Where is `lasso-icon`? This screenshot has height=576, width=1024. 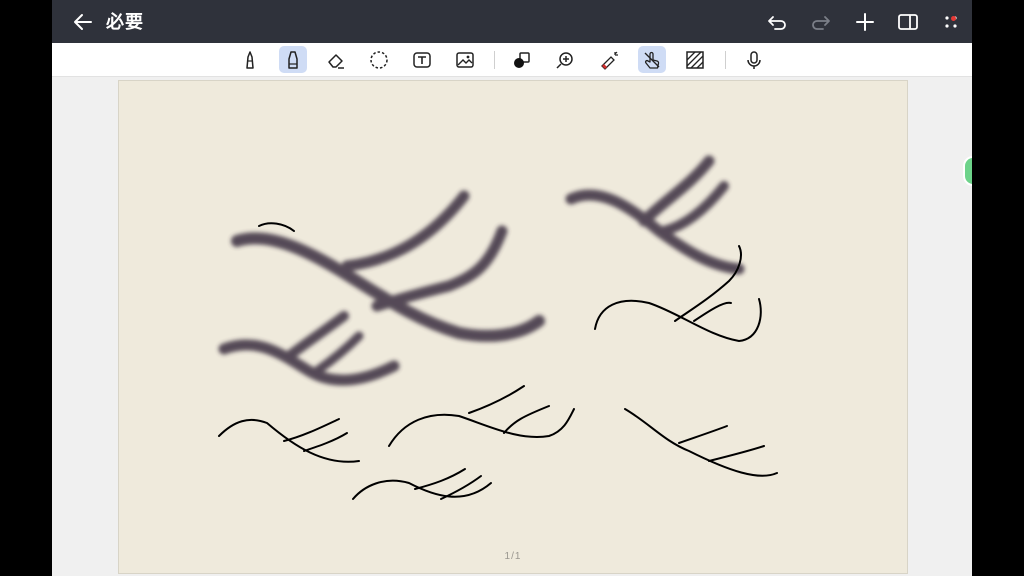 lasso-icon is located at coordinates (379, 59).